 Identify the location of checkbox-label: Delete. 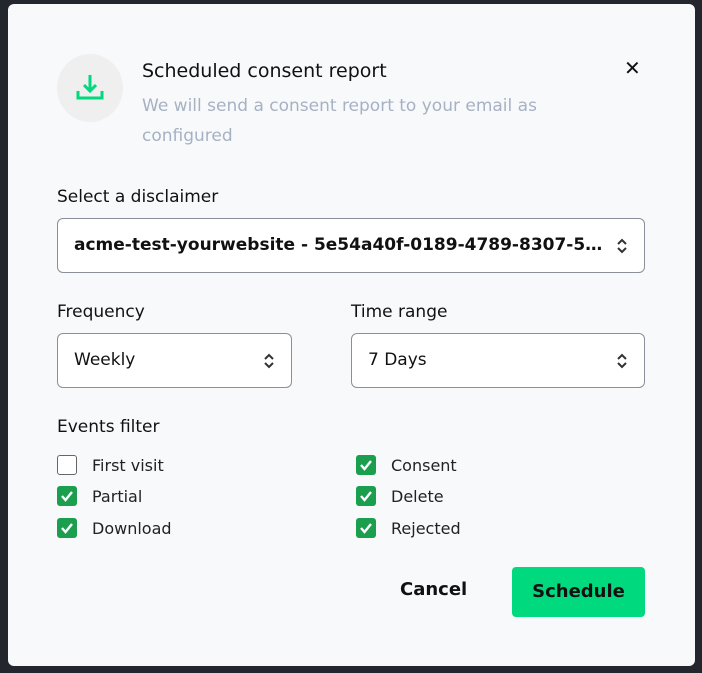
(417, 496).